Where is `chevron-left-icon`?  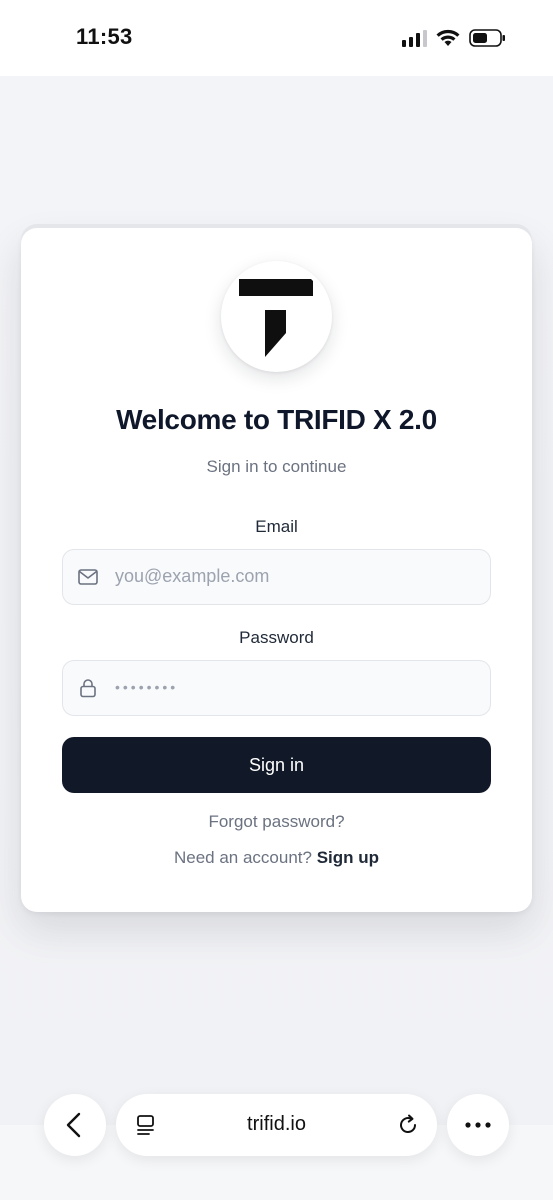
chevron-left-icon is located at coordinates (73, 1125).